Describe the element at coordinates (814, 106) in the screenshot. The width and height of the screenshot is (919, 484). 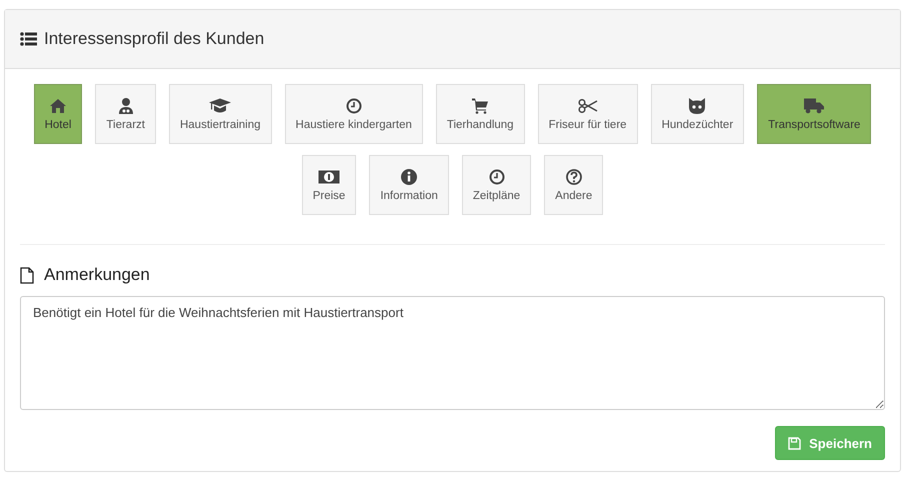
I see `truck-icon` at that location.